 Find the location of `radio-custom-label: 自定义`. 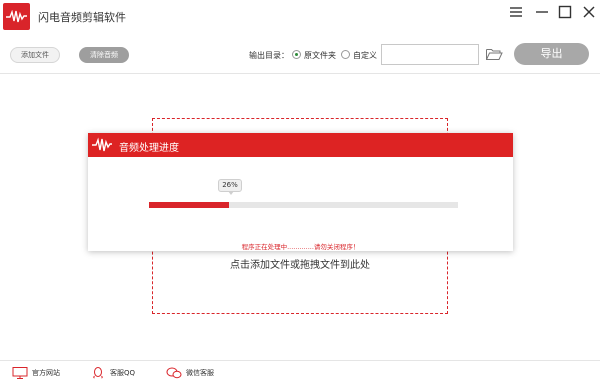

radio-custom-label: 自定义 is located at coordinates (365, 55).